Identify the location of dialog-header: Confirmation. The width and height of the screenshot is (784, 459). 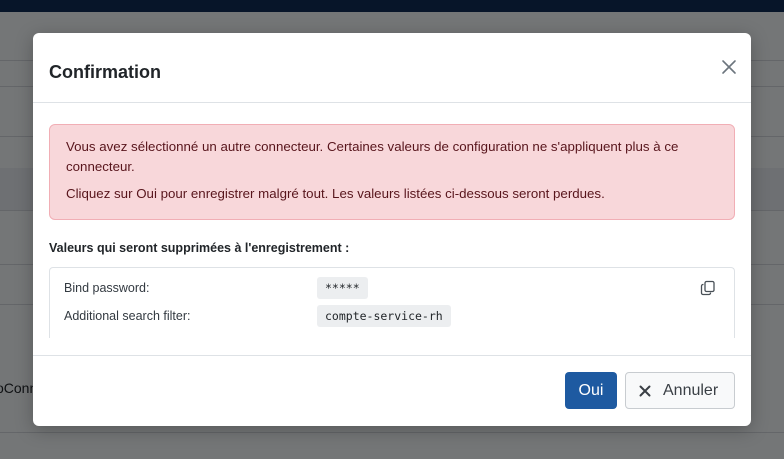
(392, 68).